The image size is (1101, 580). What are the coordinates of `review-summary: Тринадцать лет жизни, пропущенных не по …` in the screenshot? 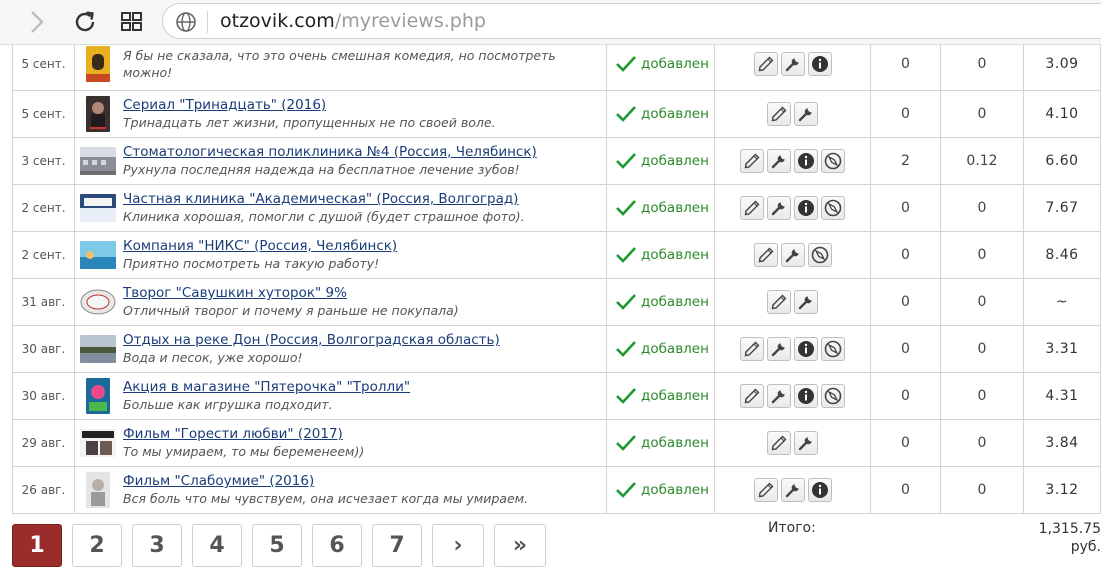 It's located at (309, 122).